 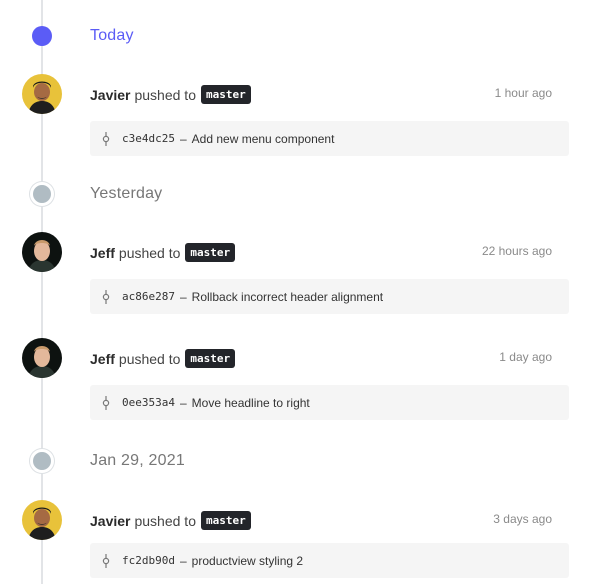 I want to click on commit-hash: c3e4dc25, so click(x=148, y=138).